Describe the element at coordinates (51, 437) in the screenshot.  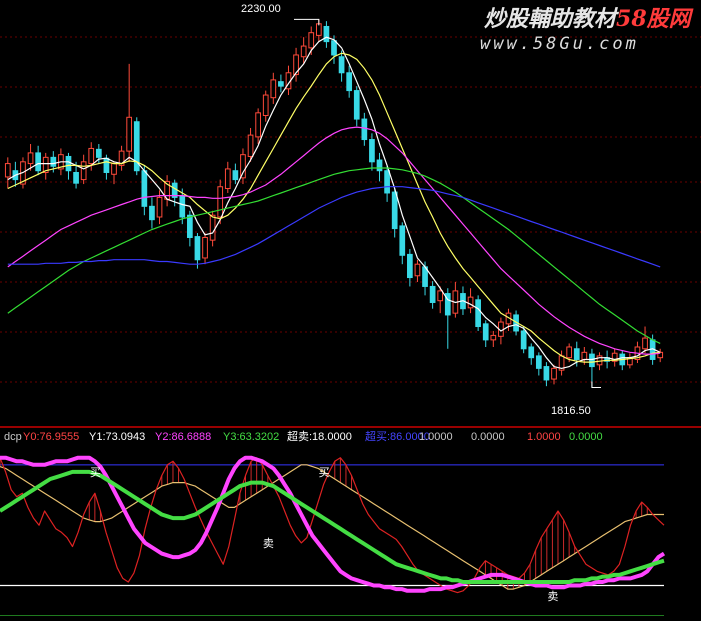
I see `legend-item: Y0:76.9555` at that location.